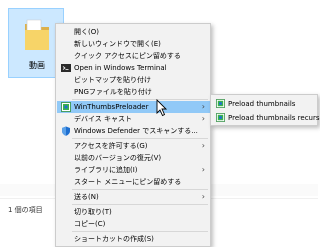  What do you see at coordinates (25, 210) in the screenshot?
I see `item-count-text: 1 個の項目` at bounding box center [25, 210].